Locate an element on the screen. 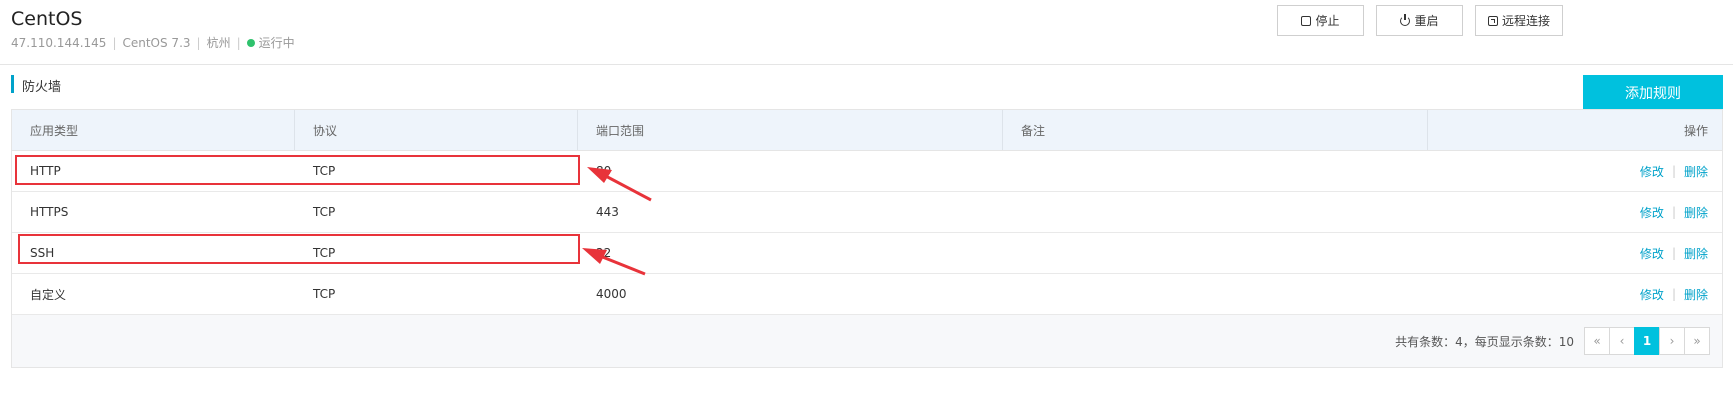  arrow-head-ssh is located at coordinates (594, 256).